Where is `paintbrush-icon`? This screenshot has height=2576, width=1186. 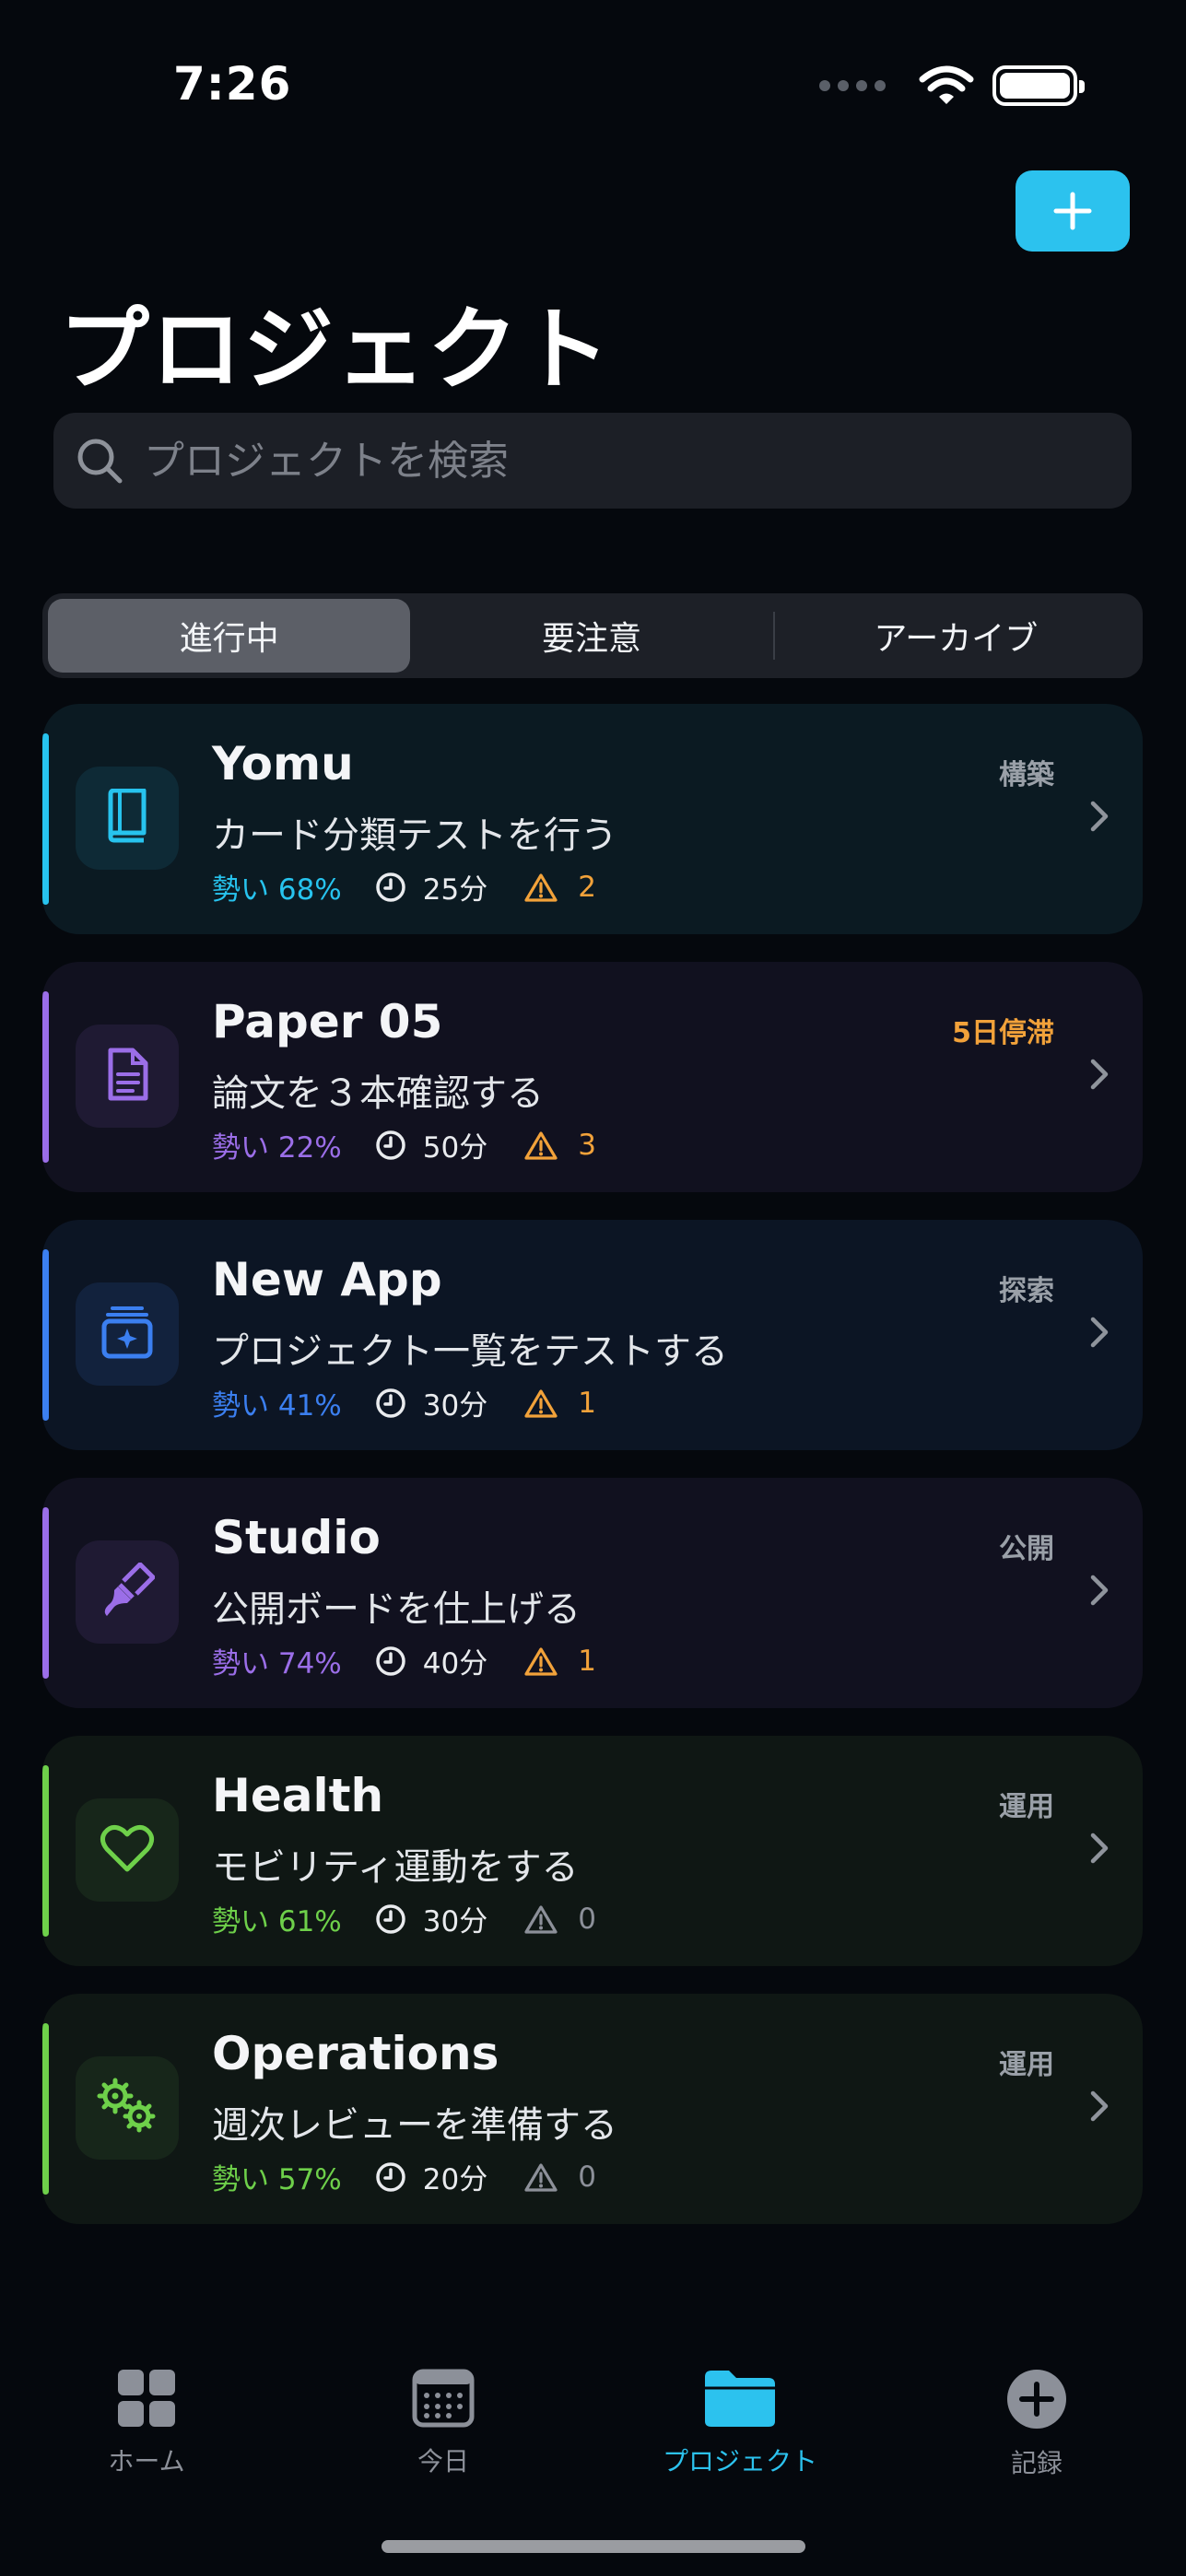 paintbrush-icon is located at coordinates (128, 1592).